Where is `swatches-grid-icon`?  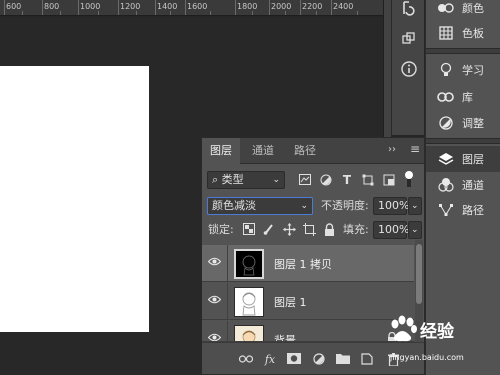
swatches-grid-icon is located at coordinates (446, 33).